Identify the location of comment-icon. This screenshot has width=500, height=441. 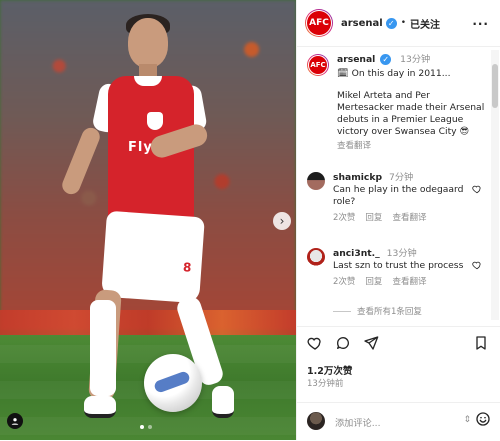
(343, 343).